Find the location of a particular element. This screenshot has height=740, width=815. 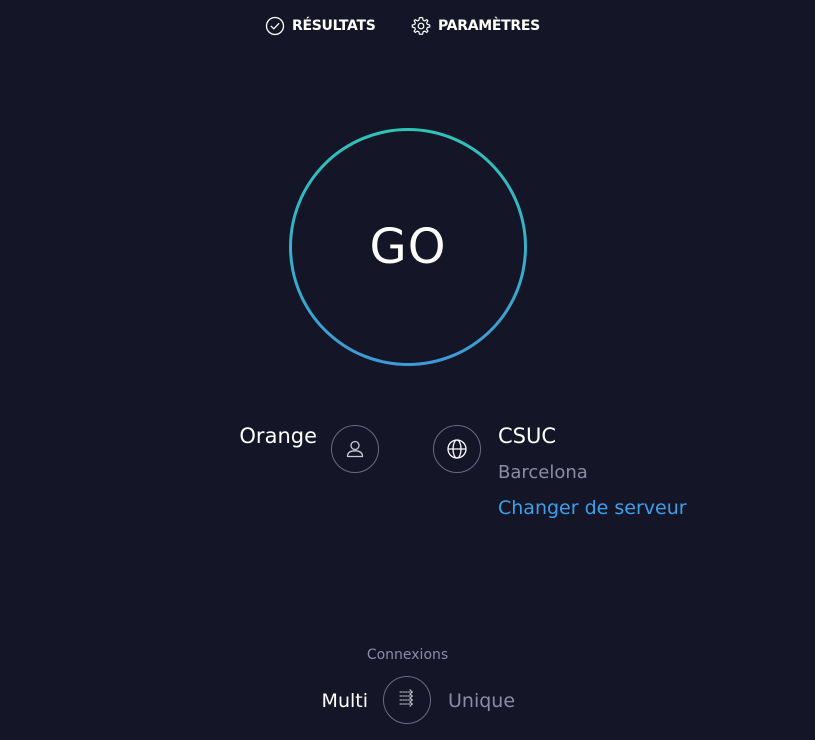

settings-tab: PARAMÈTRES is located at coordinates (475, 26).